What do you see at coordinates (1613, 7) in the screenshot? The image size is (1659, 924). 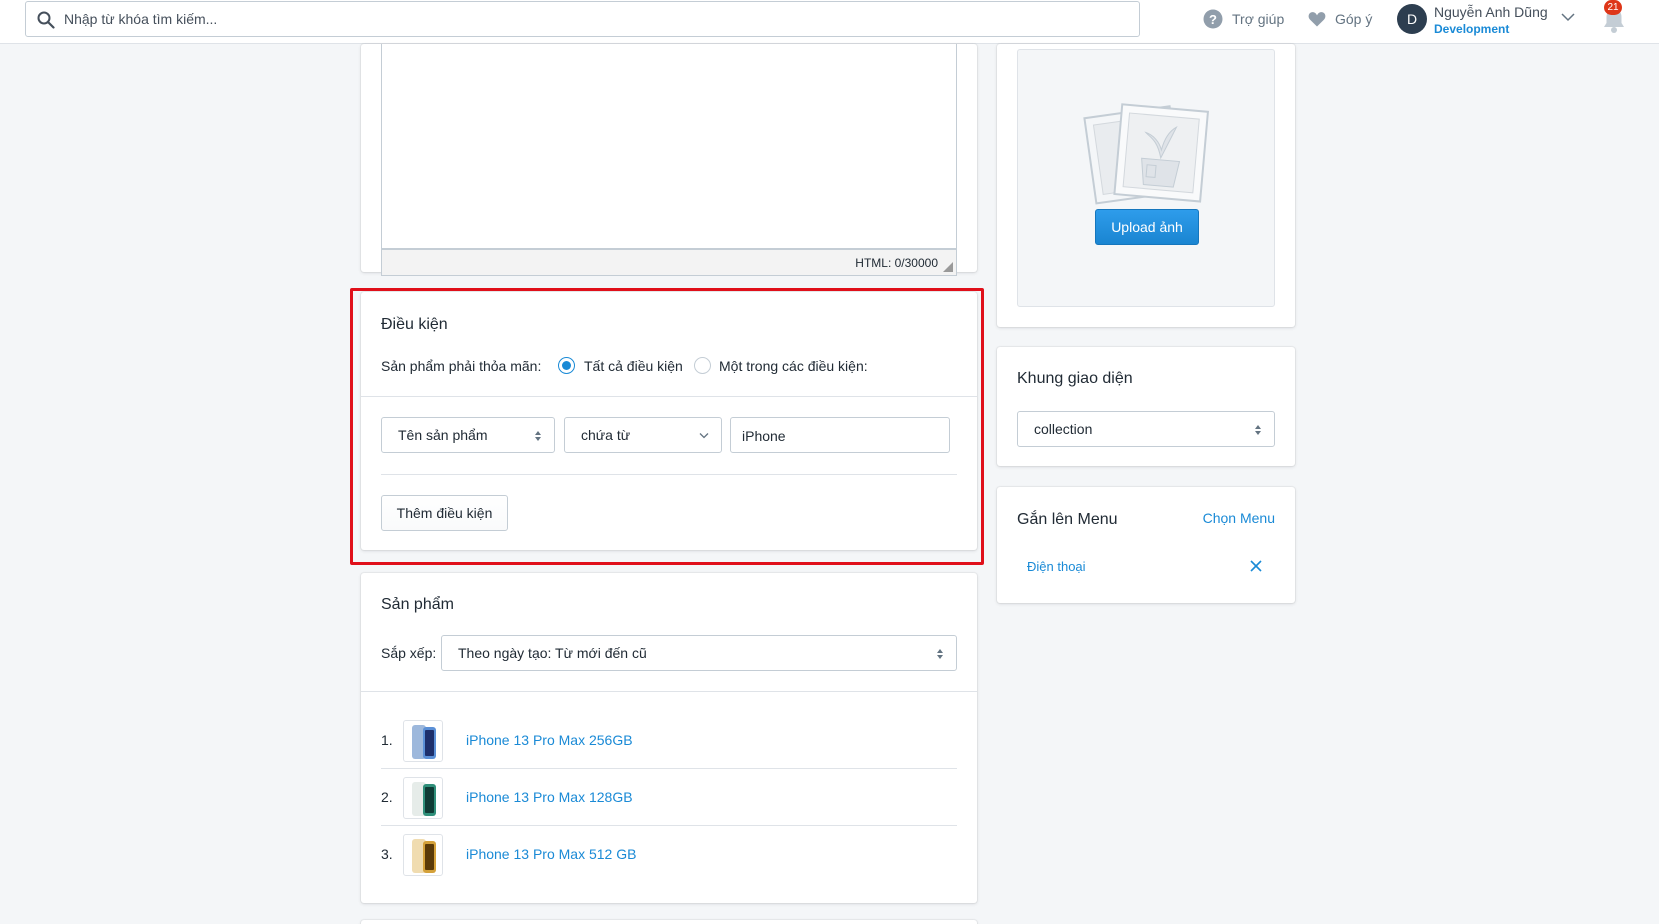 I see `notification-badge: 21` at bounding box center [1613, 7].